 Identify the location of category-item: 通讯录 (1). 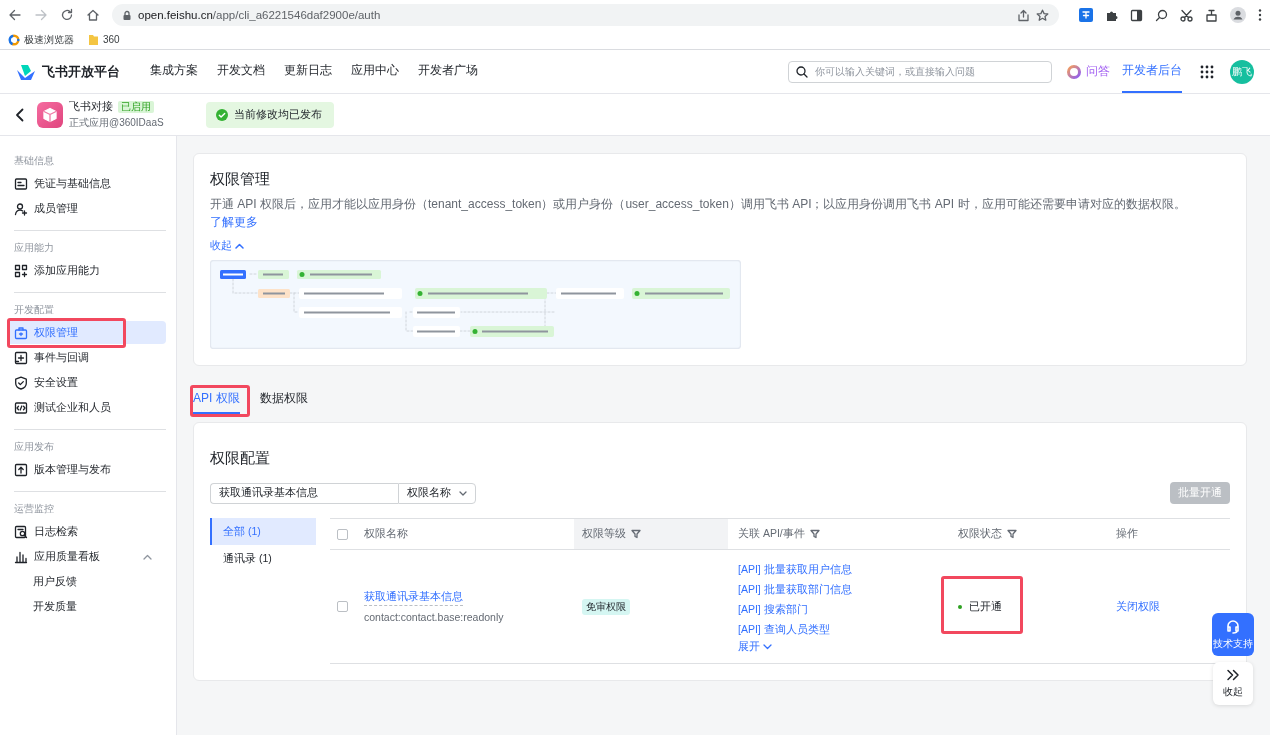
(263, 558).